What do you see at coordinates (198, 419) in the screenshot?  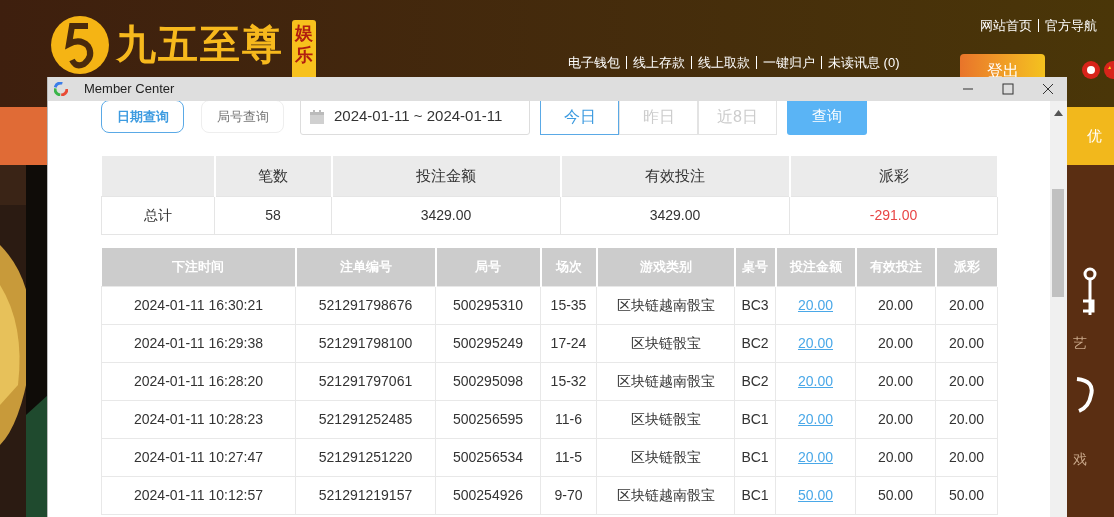 I see `table-cell: 2024-01-11 10:28:23` at bounding box center [198, 419].